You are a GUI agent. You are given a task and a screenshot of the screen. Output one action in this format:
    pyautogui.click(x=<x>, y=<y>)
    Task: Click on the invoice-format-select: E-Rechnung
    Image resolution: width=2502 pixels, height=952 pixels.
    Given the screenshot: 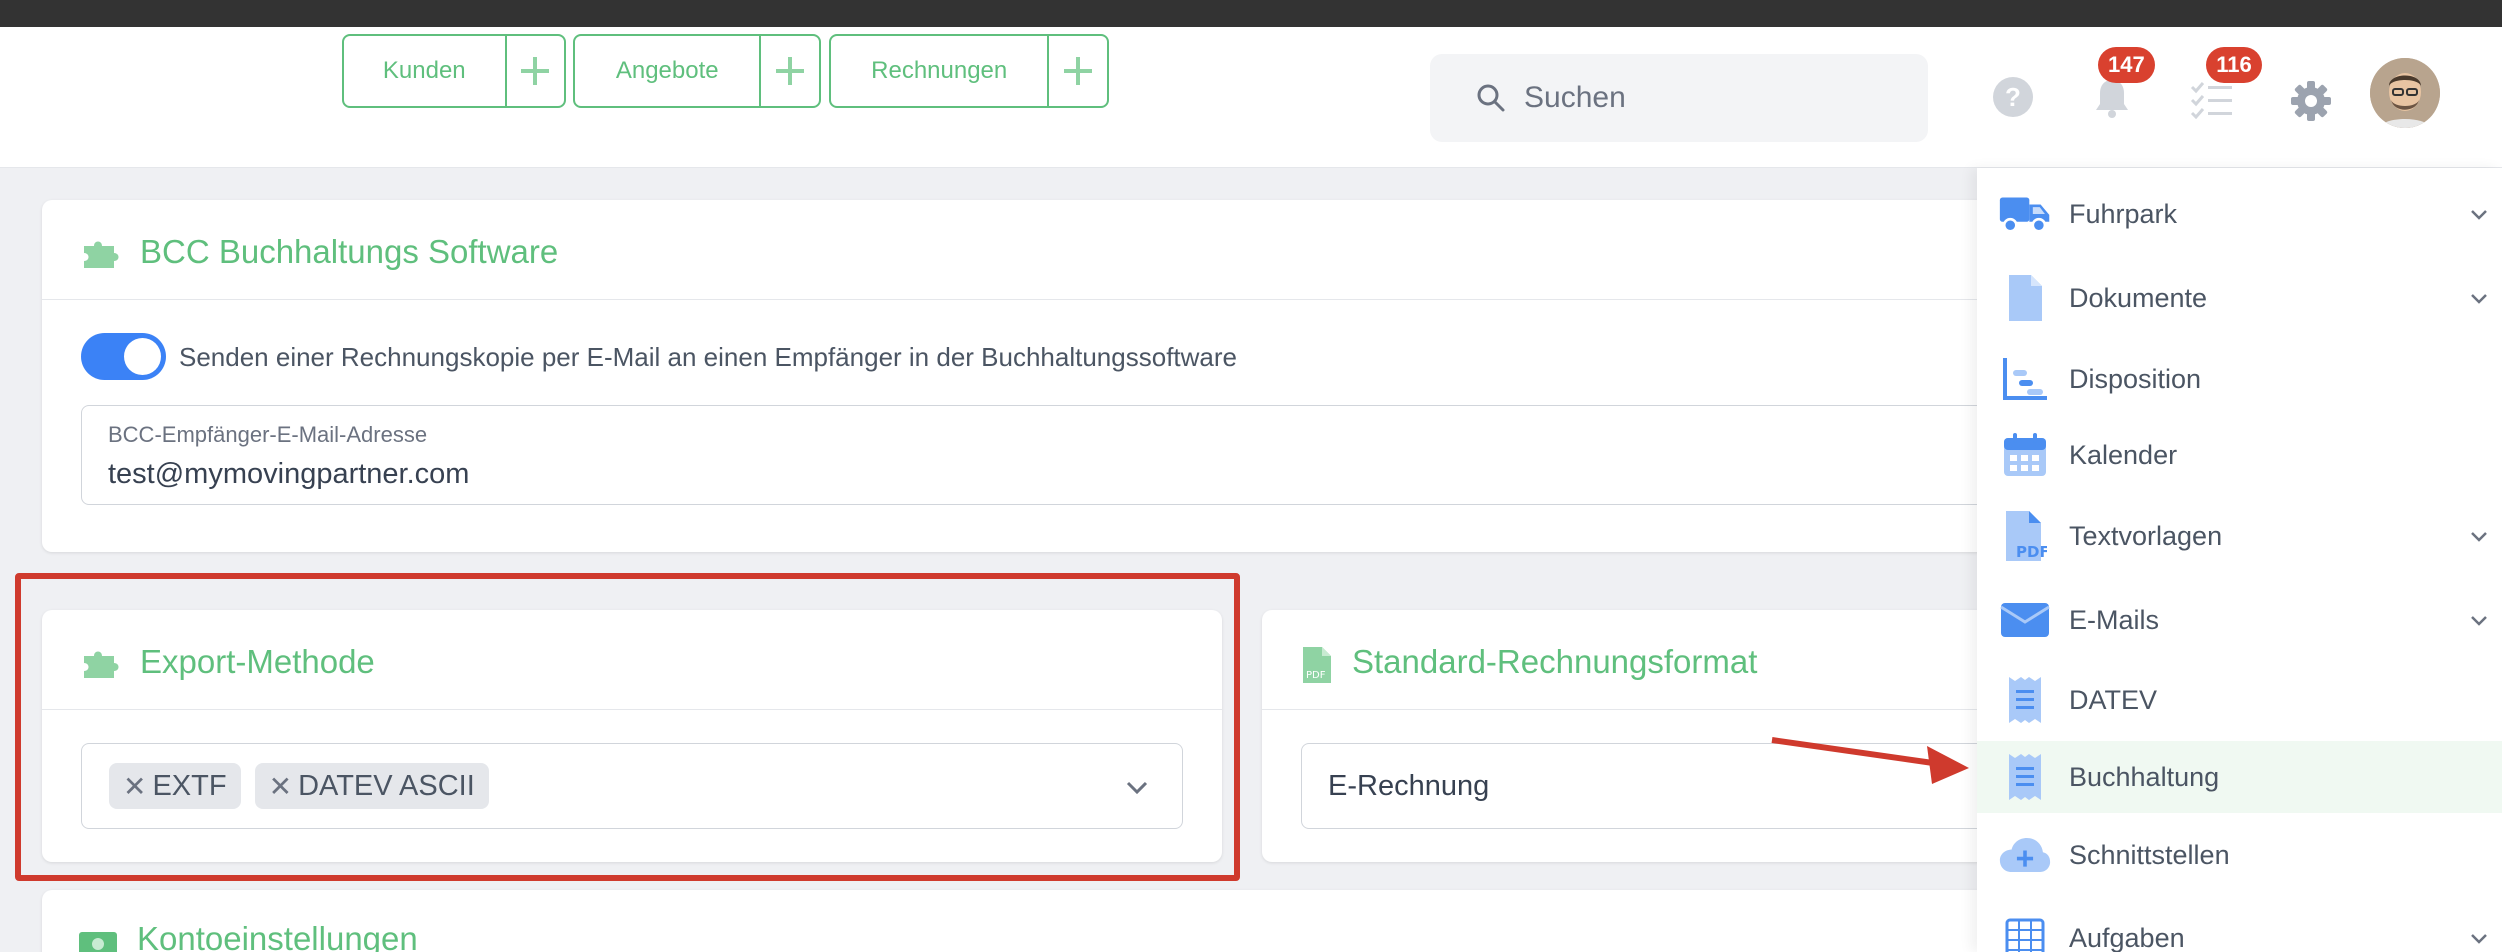 What is the action you would take?
    pyautogui.click(x=1651, y=786)
    